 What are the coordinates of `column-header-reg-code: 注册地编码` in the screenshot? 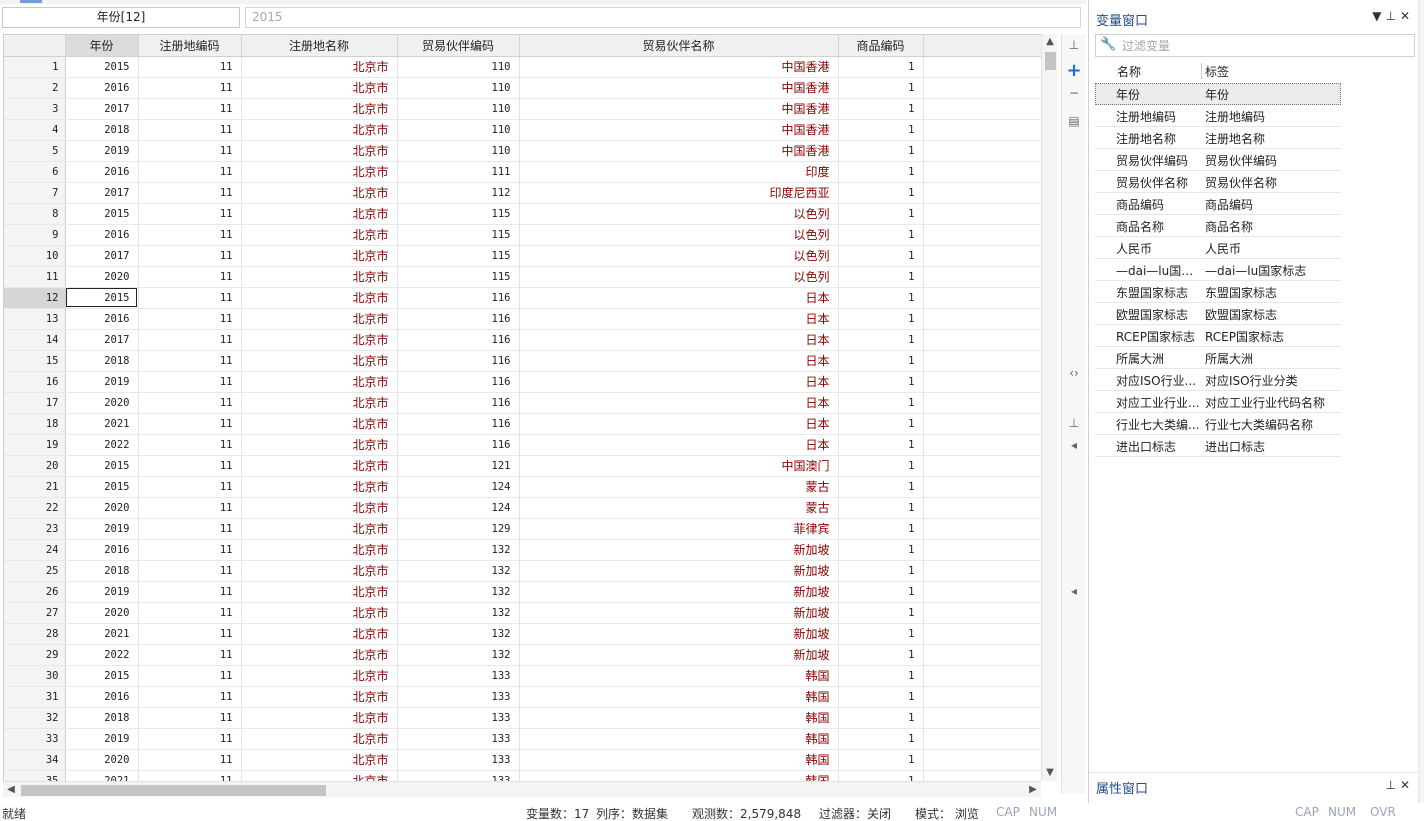 It's located at (190, 46).